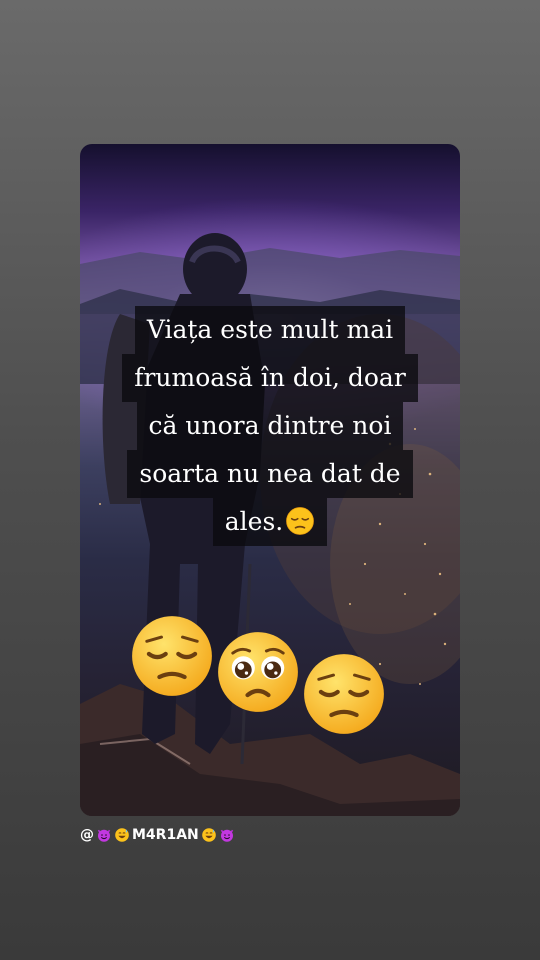 This screenshot has height=960, width=540. What do you see at coordinates (165, 835) in the screenshot?
I see `username-text: M4R1AN` at bounding box center [165, 835].